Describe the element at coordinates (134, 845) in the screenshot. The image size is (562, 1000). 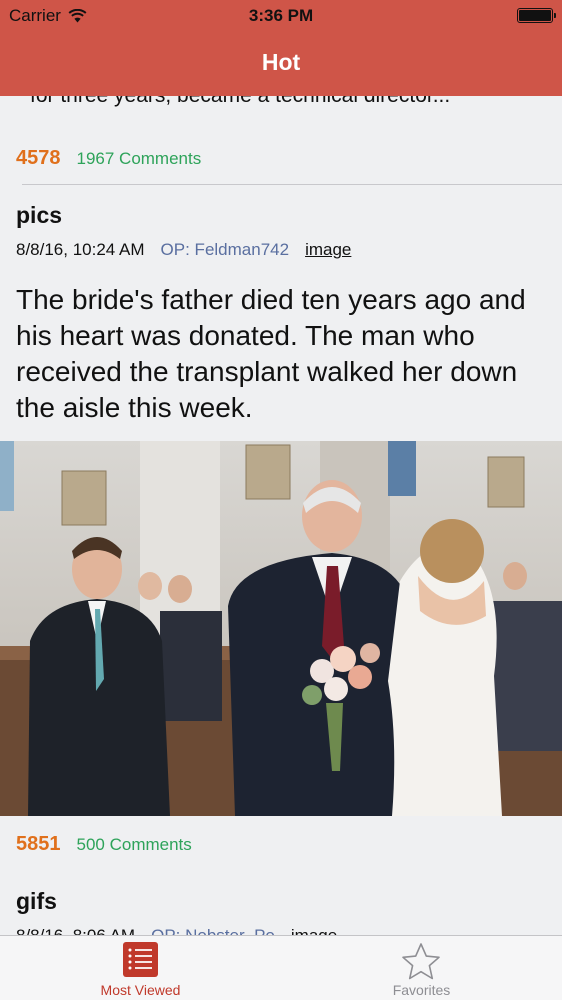
I see `comments-link: 500 Comments` at that location.